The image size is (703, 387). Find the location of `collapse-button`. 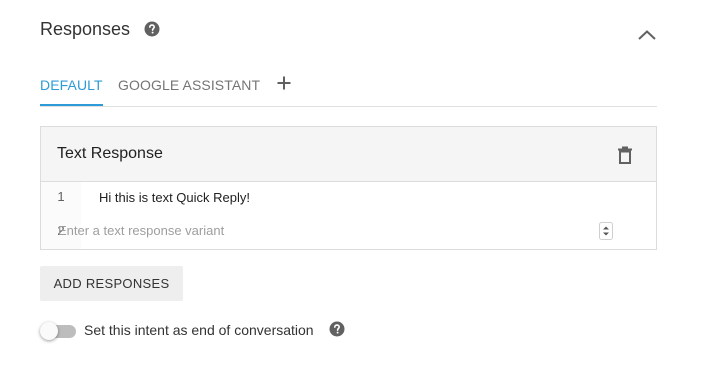

collapse-button is located at coordinates (647, 35).